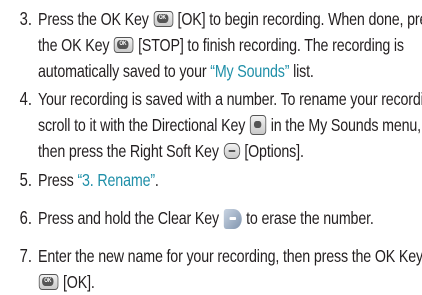 This screenshot has height=295, width=422. What do you see at coordinates (343, 125) in the screenshot?
I see `text-run: in the My Sounds menu,` at bounding box center [343, 125].